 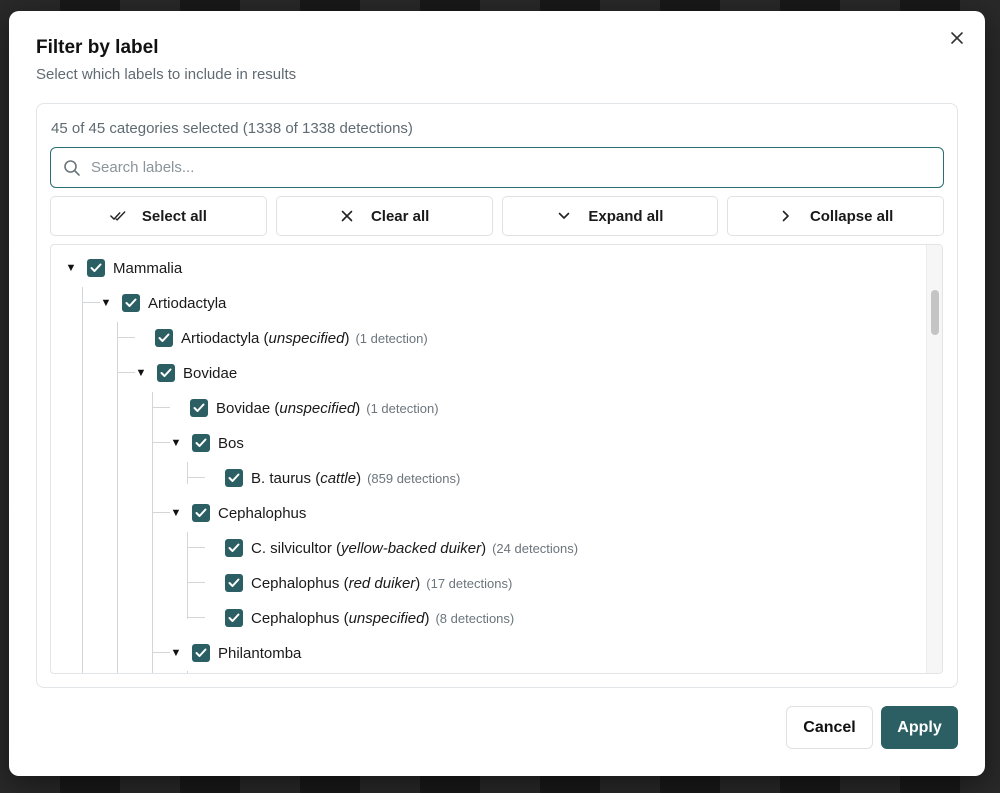 I want to click on chevron-right-icon, so click(x=786, y=216).